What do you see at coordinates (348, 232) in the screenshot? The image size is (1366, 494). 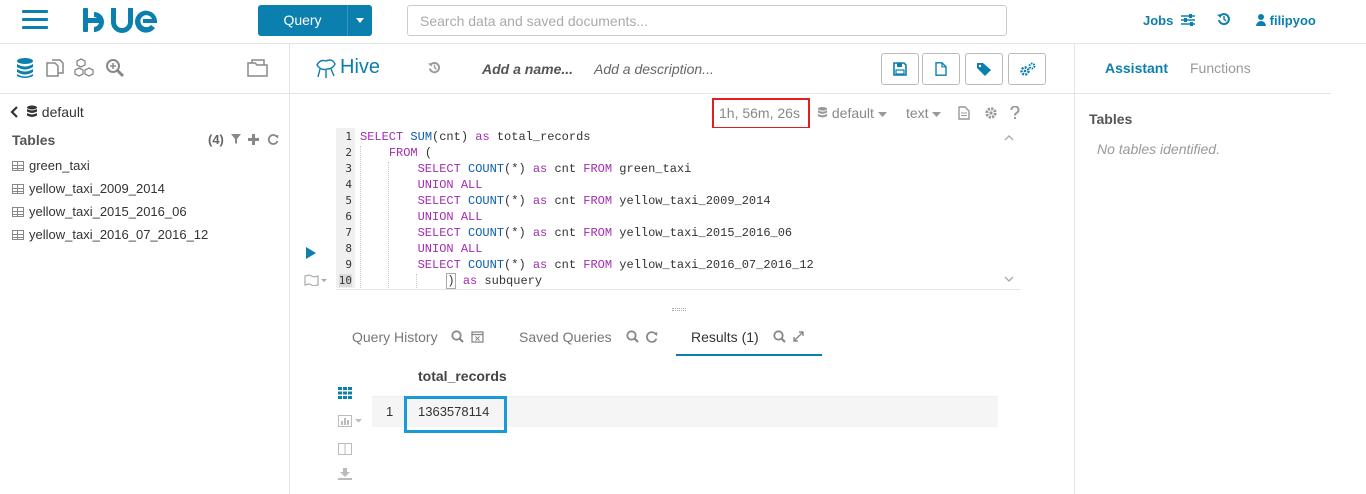 I see `line-number: 7` at bounding box center [348, 232].